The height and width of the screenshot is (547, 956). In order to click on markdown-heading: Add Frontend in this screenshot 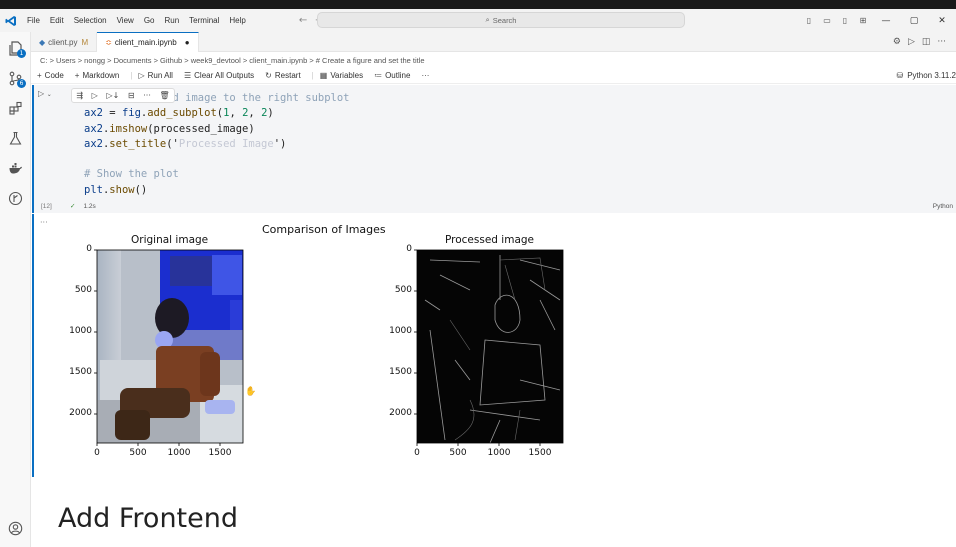, I will do `click(148, 518)`.